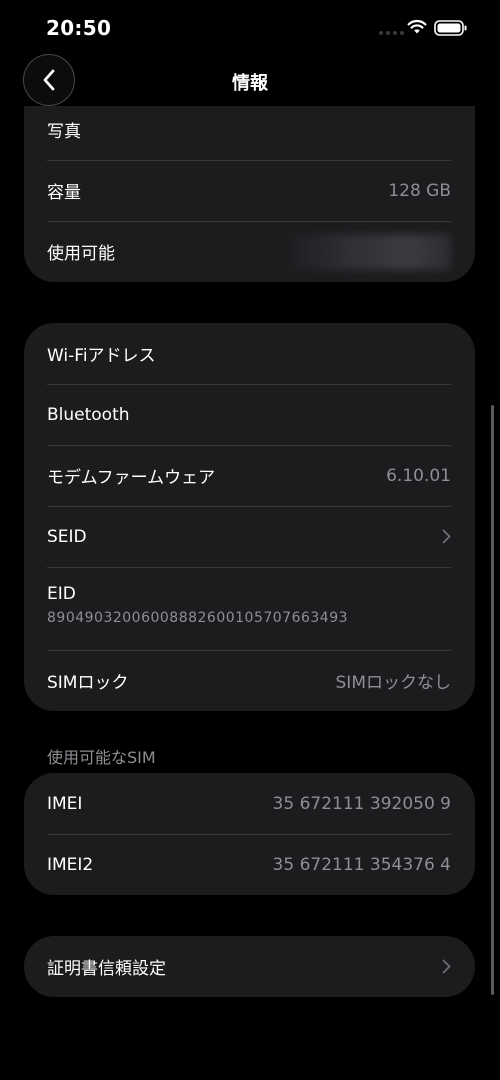 The width and height of the screenshot is (500, 1080). I want to click on page-title: 情報, so click(250, 83).